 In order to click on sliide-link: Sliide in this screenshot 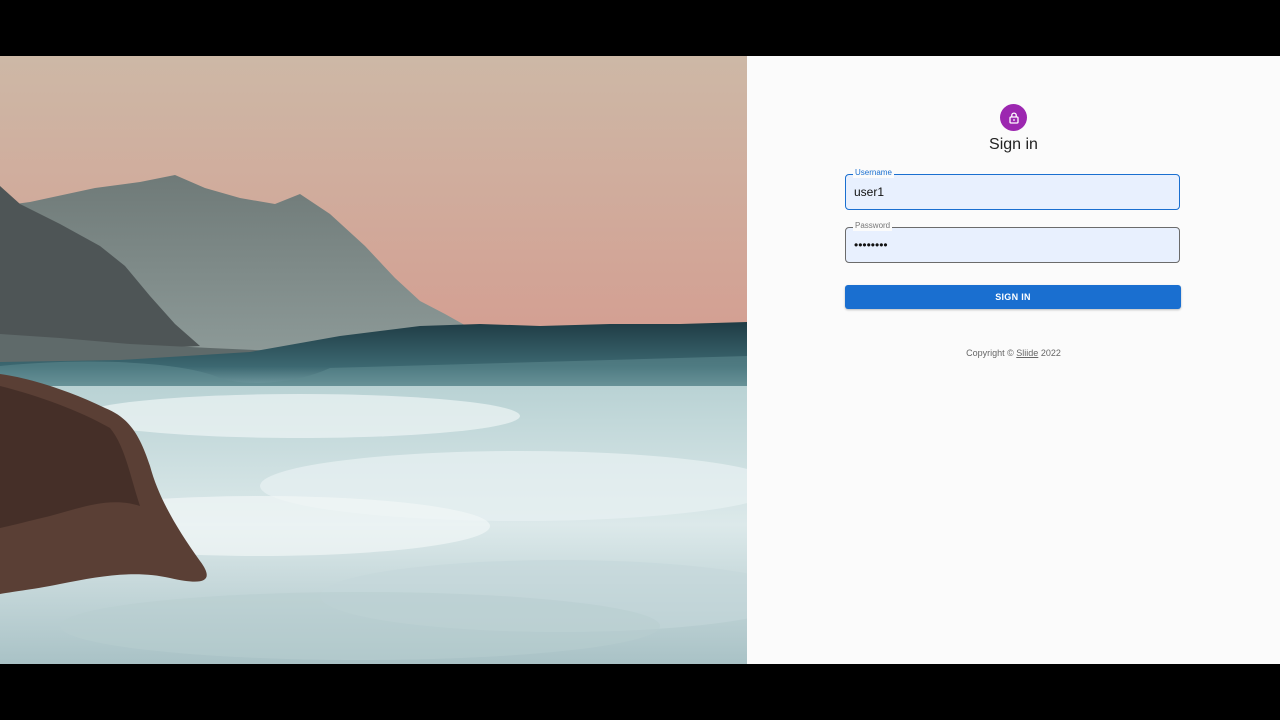, I will do `click(1027, 353)`.